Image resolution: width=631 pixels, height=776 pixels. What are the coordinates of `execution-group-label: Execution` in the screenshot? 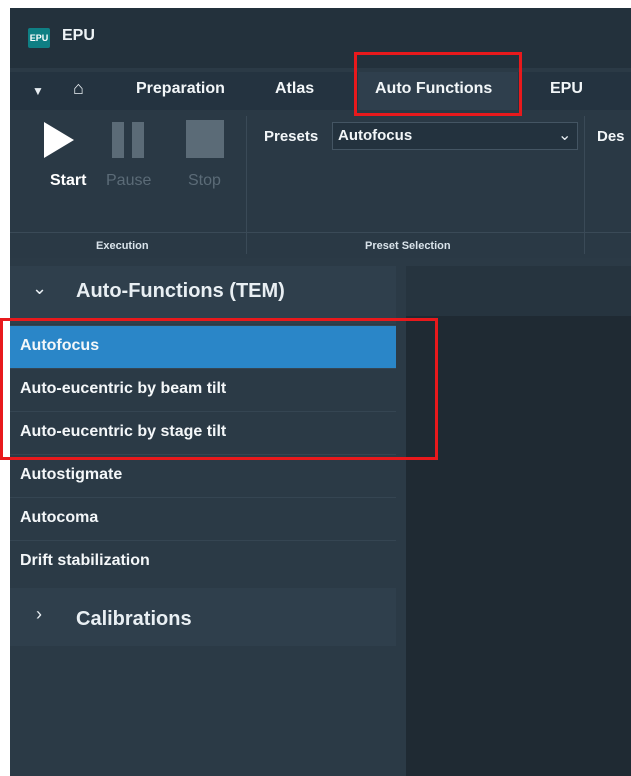 It's located at (122, 246).